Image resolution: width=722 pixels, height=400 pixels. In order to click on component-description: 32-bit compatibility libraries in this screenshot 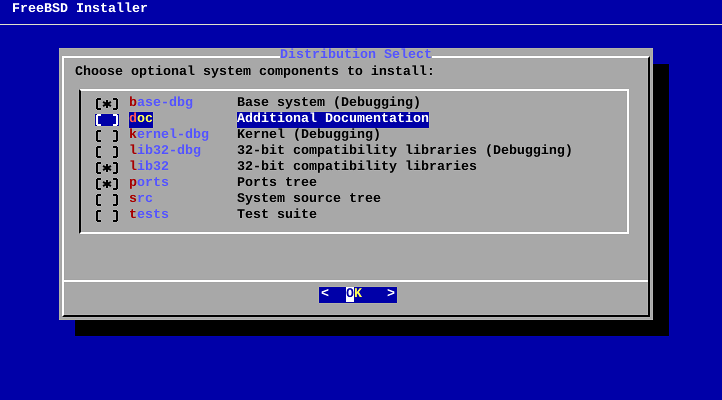, I will do `click(357, 168)`.